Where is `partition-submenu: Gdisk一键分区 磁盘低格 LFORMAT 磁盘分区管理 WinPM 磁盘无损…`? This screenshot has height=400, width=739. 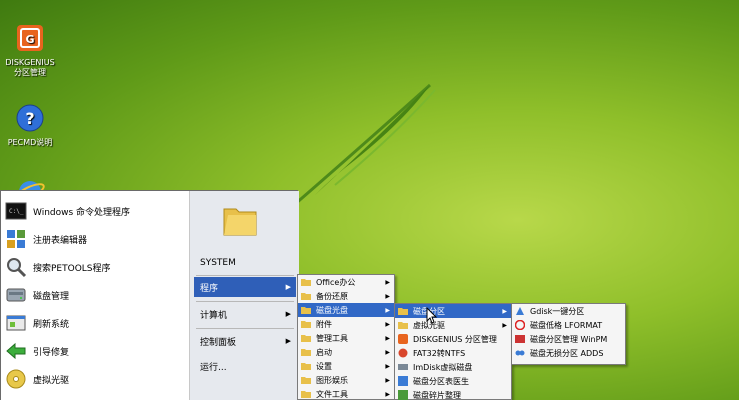 partition-submenu: Gdisk一键分区 磁盘低格 LFORMAT 磁盘分区管理 WinPM 磁盘无损… is located at coordinates (568, 334).